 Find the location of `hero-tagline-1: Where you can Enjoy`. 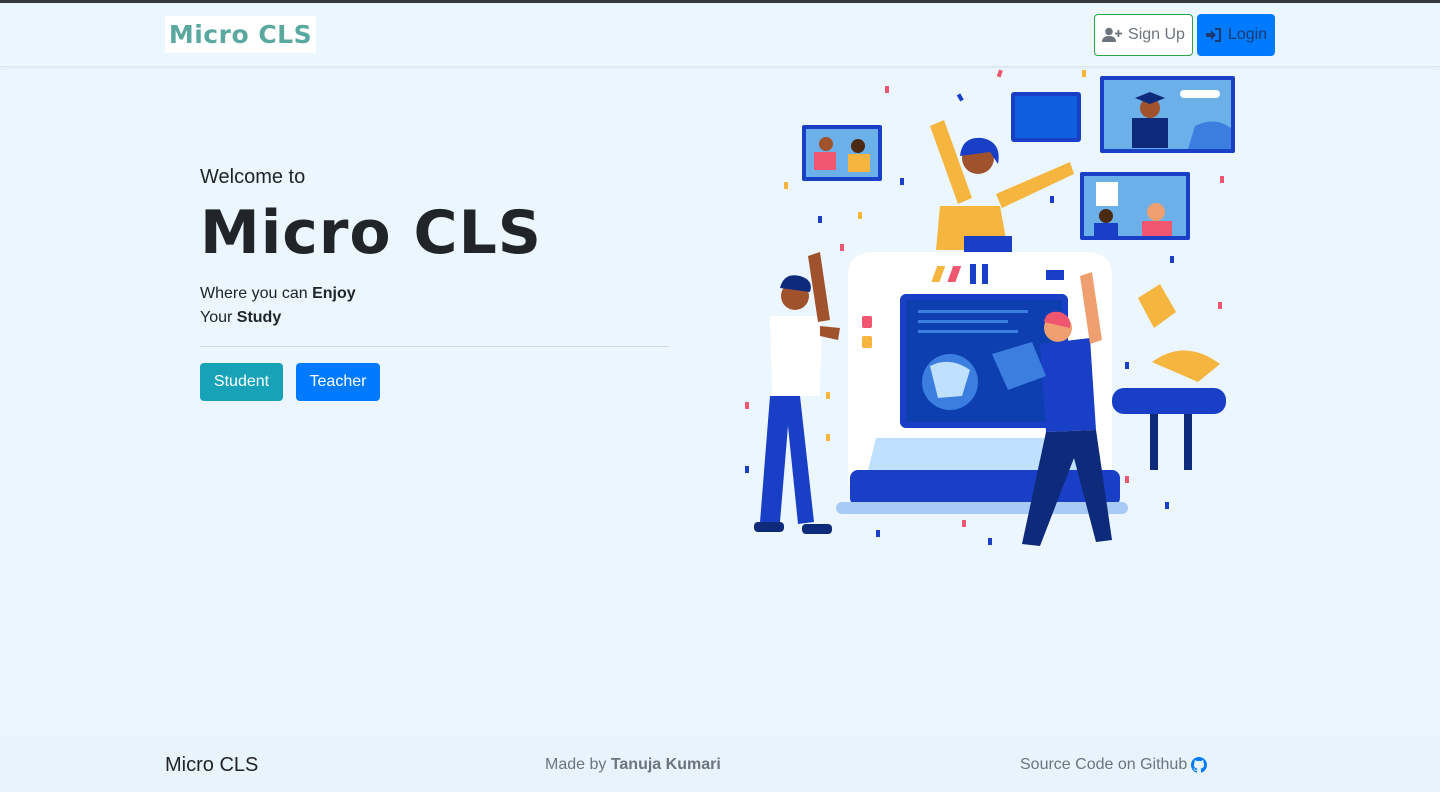

hero-tagline-1: Where you can Enjoy is located at coordinates (278, 293).